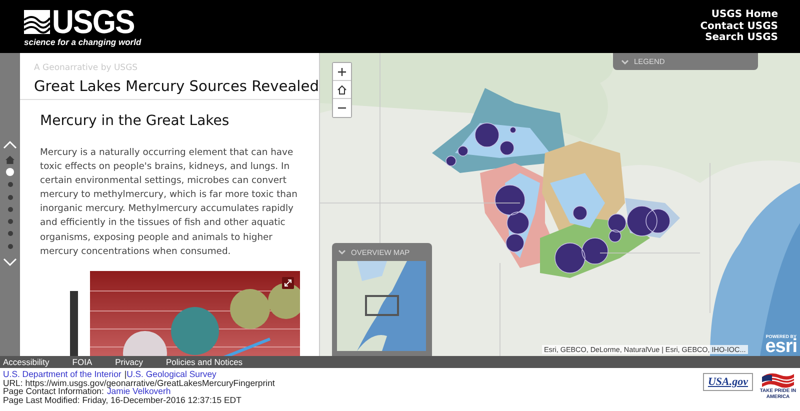 This screenshot has width=800, height=411. Describe the element at coordinates (82, 362) in the screenshot. I see `footer-link: FOIA` at that location.